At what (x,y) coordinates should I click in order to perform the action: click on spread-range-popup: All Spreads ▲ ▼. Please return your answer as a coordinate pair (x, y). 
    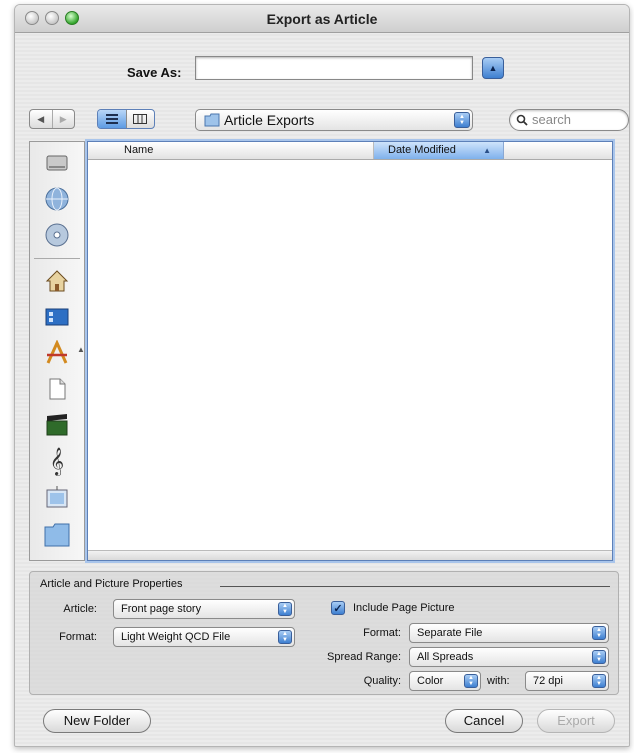
    Looking at the image, I should click on (509, 657).